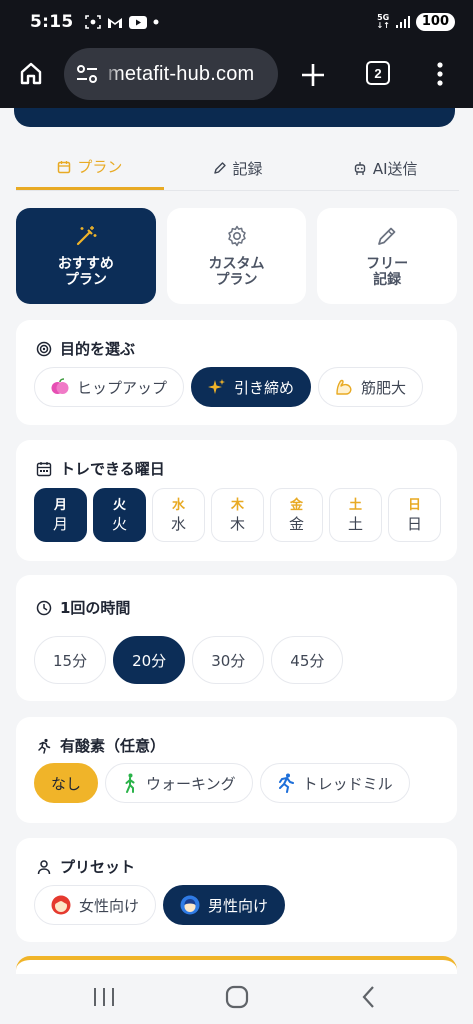 This screenshot has height=1024, width=473. Describe the element at coordinates (119, 515) in the screenshot. I see `day-tuesday: 火火` at that location.